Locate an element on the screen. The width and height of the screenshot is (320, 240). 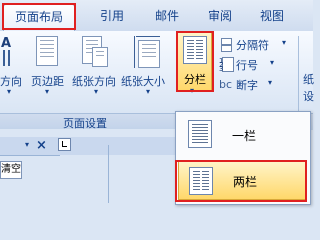
pane-menu-dropdown-icon: ▾ is located at coordinates (27, 144).